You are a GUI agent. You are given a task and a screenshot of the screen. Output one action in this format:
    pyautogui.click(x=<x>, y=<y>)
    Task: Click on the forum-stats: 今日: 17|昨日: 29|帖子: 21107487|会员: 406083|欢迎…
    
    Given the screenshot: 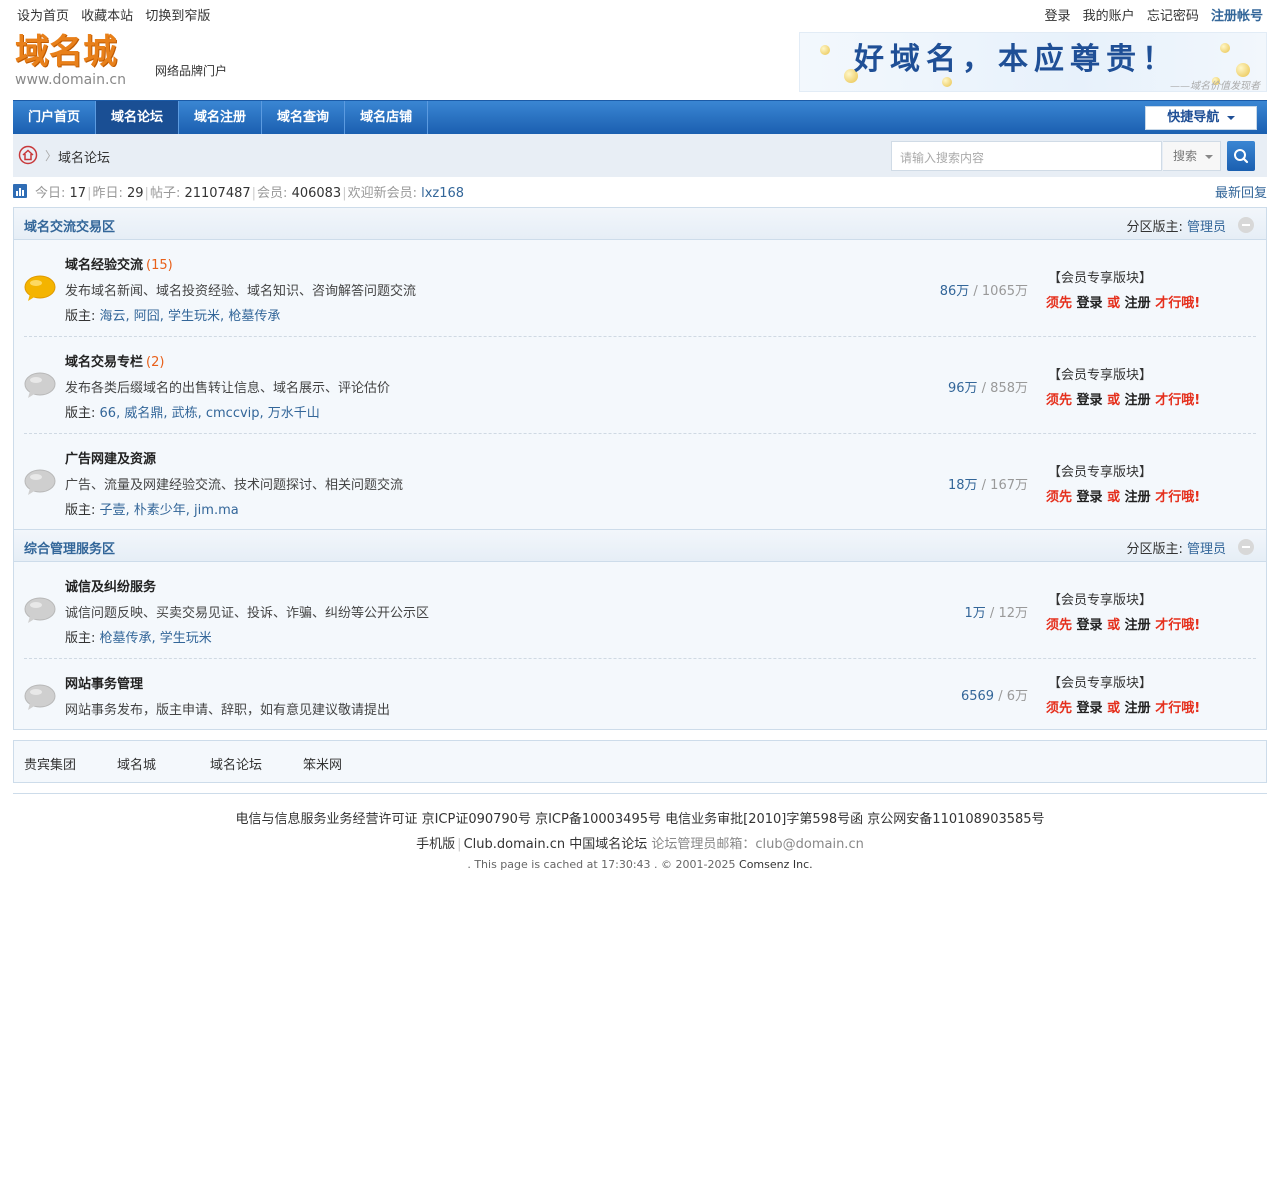 What is the action you would take?
    pyautogui.click(x=640, y=191)
    